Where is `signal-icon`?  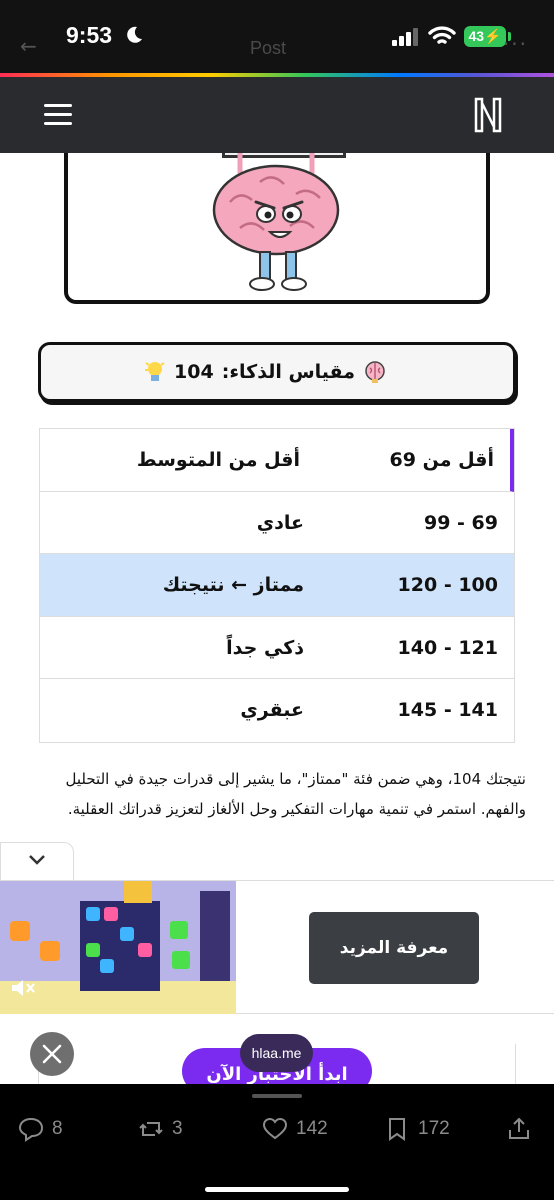
signal-icon is located at coordinates (405, 37).